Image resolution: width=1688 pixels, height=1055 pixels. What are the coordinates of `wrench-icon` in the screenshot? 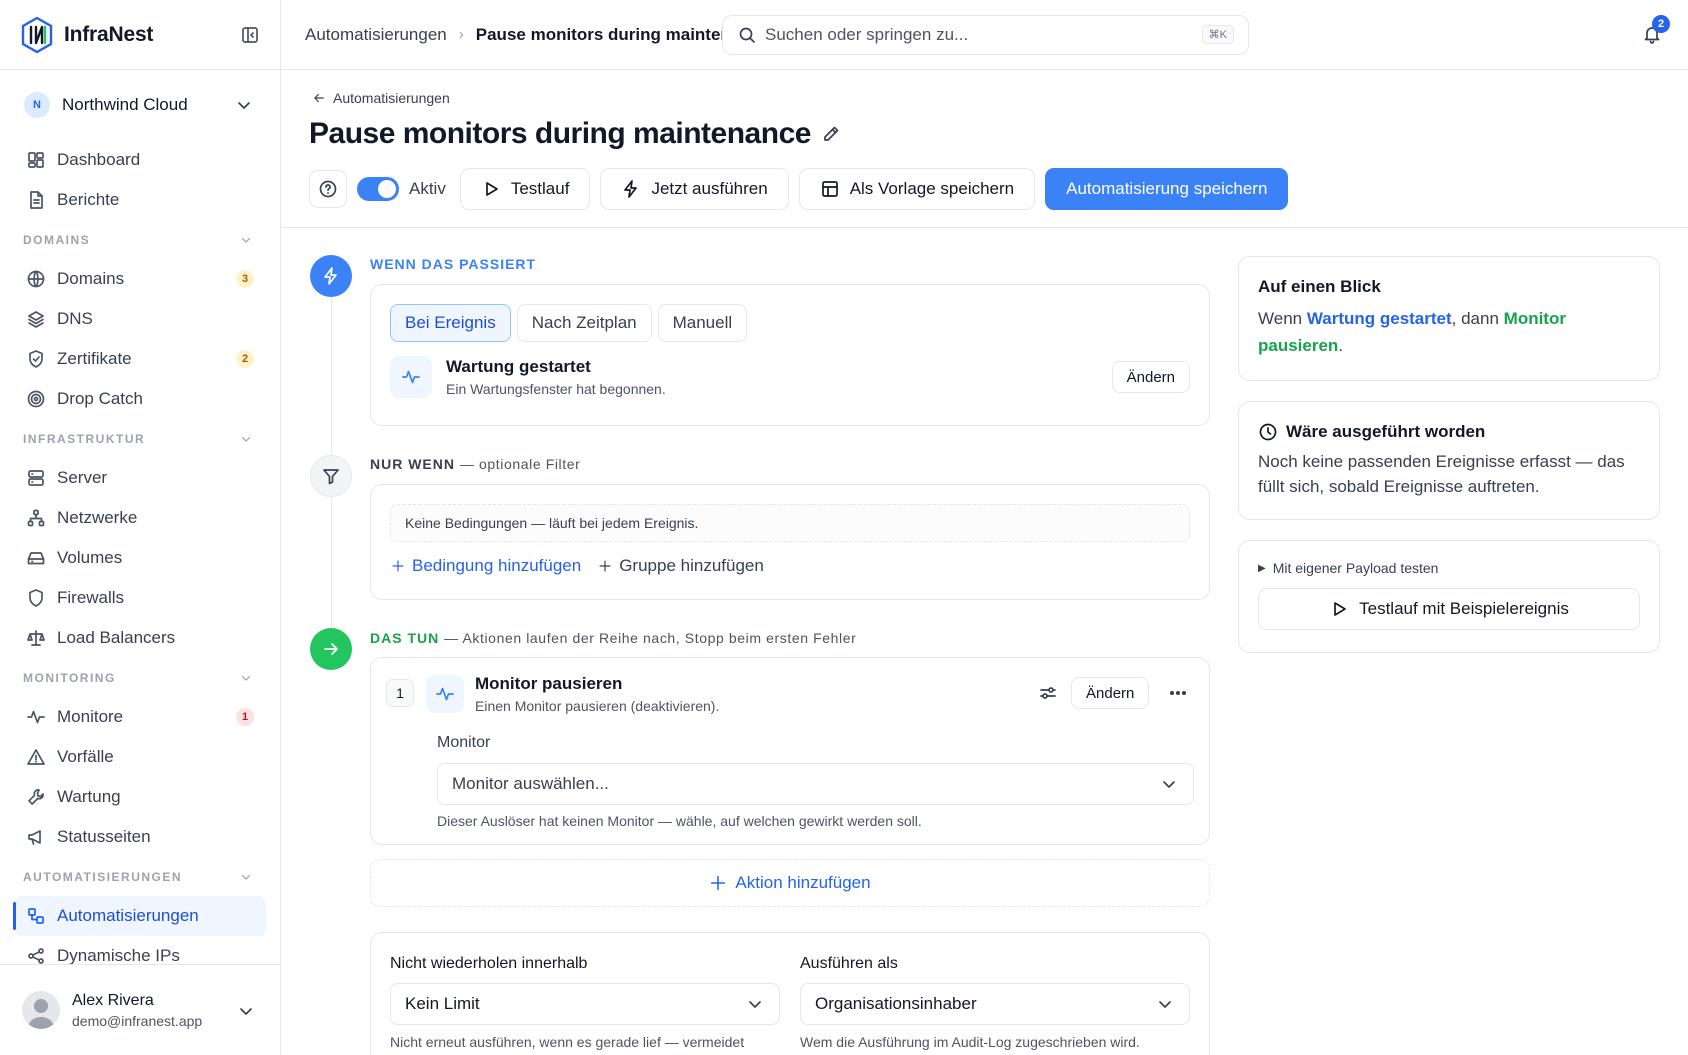 It's located at (36, 797).